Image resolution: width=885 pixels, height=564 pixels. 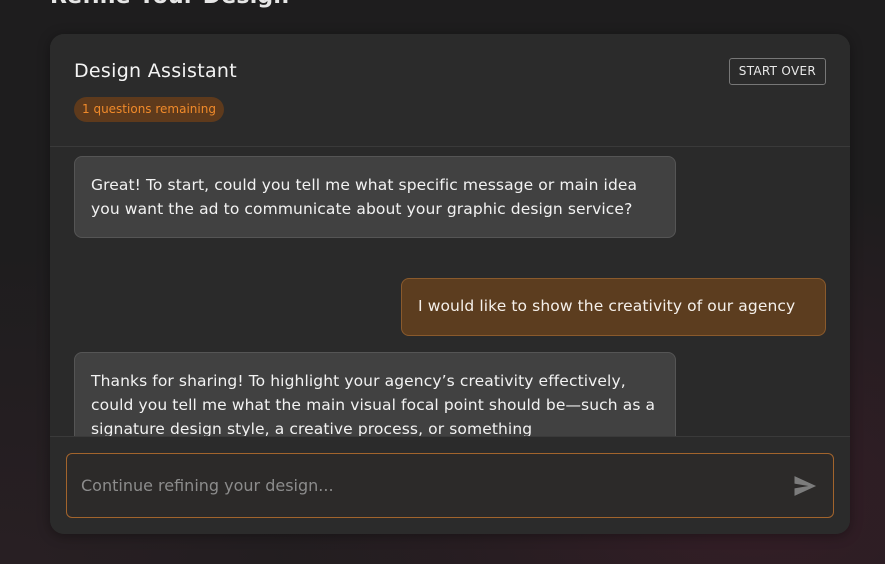 I want to click on questions-remaining-badge: 1 questions remaining, so click(x=149, y=109).